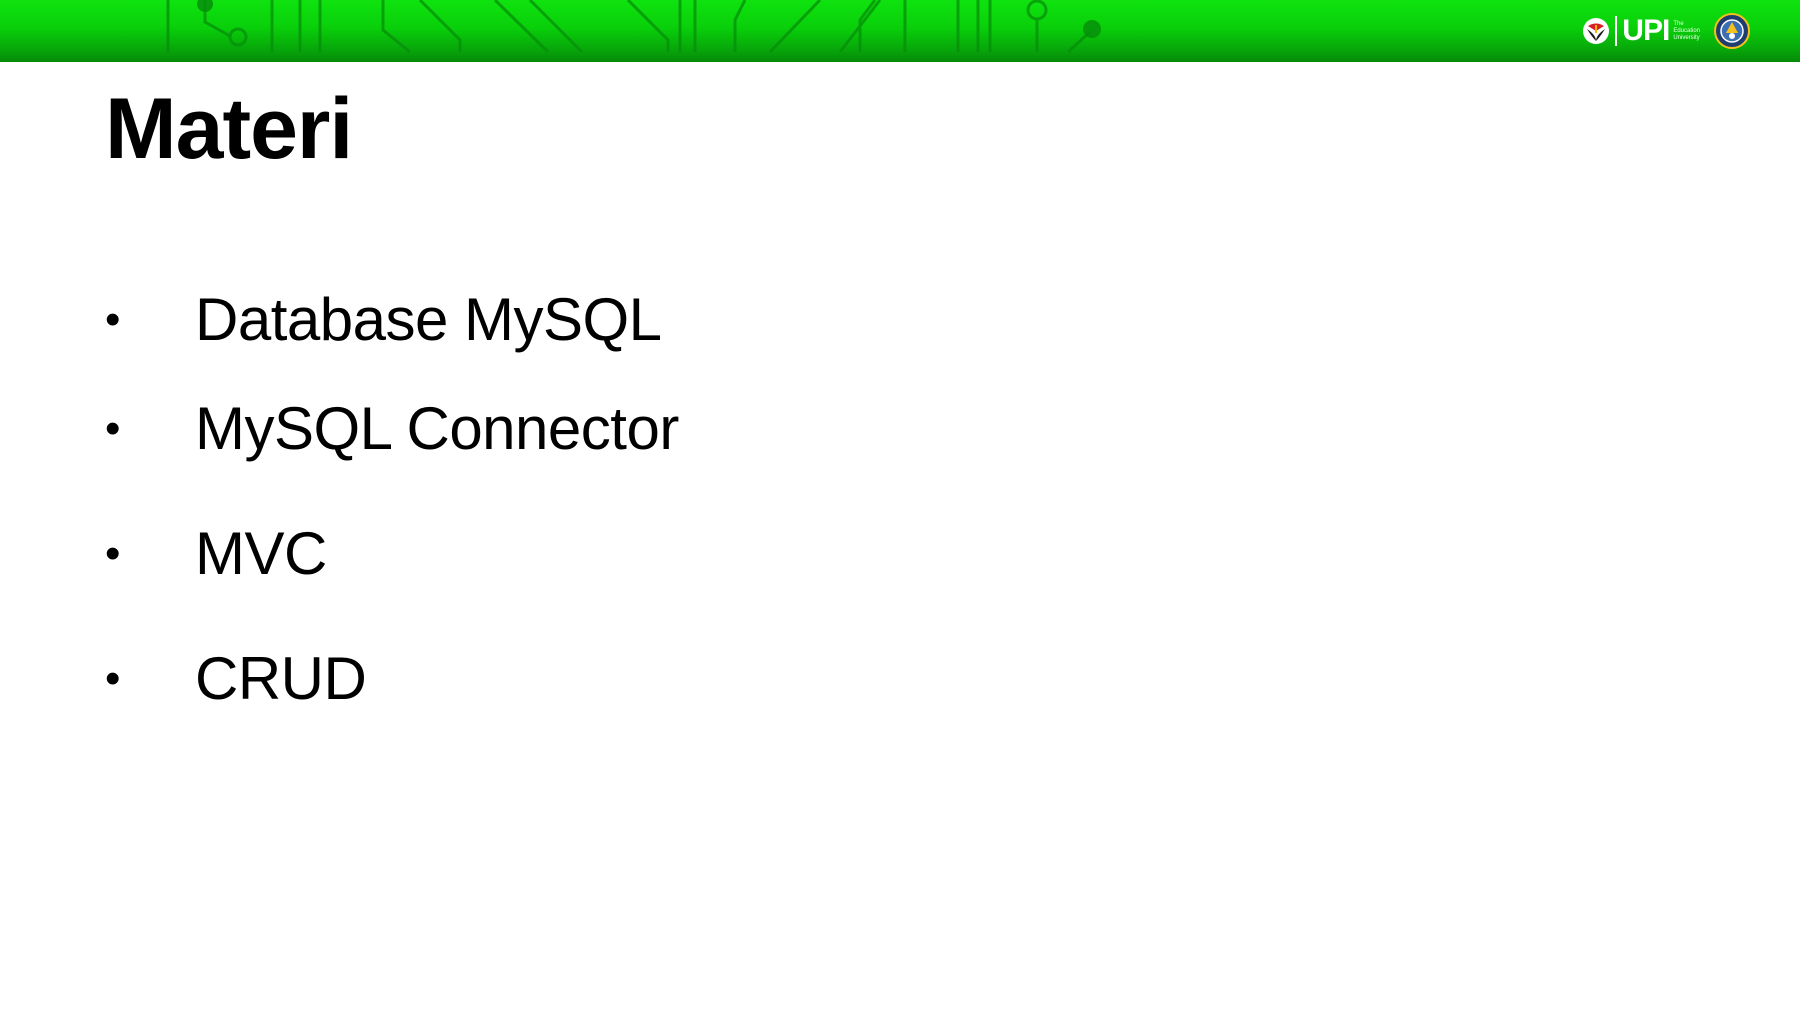  I want to click on upi-logo: UPI The Education University, so click(1641, 31).